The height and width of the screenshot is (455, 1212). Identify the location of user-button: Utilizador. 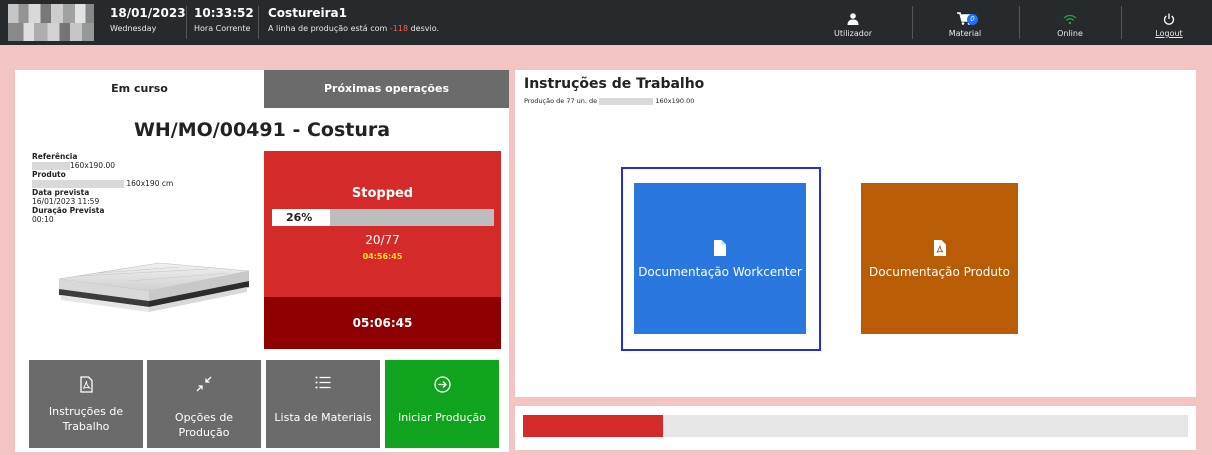
(853, 22).